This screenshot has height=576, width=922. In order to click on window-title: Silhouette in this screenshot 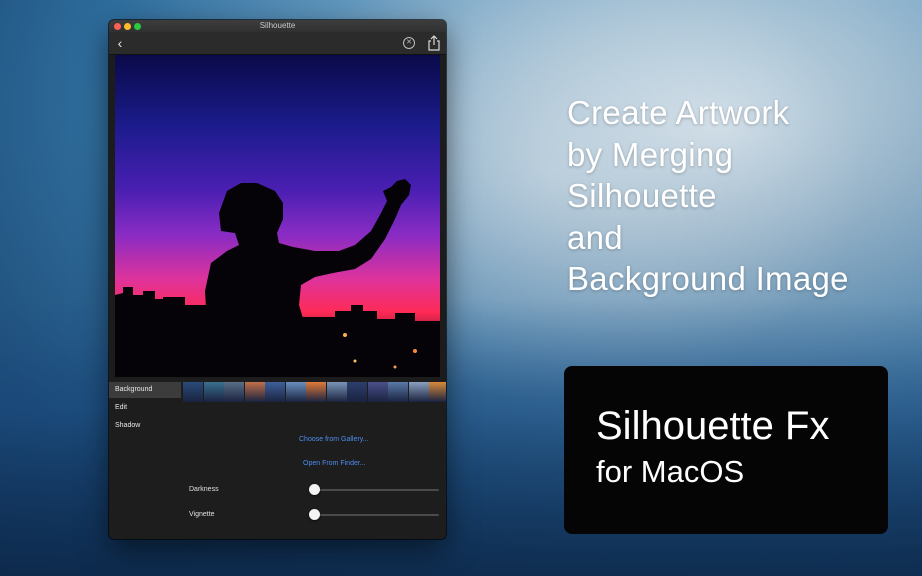, I will do `click(277, 25)`.